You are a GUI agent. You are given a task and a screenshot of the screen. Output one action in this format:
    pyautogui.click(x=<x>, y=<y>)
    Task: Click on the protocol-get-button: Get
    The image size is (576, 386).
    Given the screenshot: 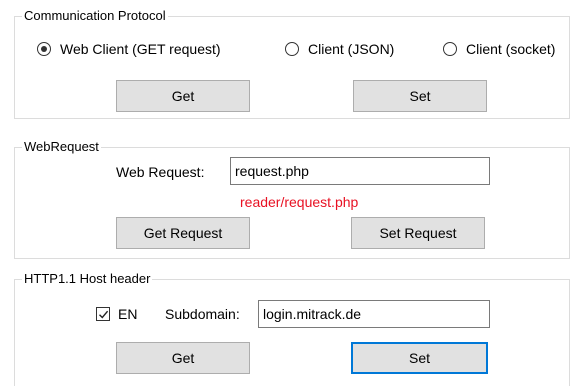 What is the action you would take?
    pyautogui.click(x=183, y=96)
    